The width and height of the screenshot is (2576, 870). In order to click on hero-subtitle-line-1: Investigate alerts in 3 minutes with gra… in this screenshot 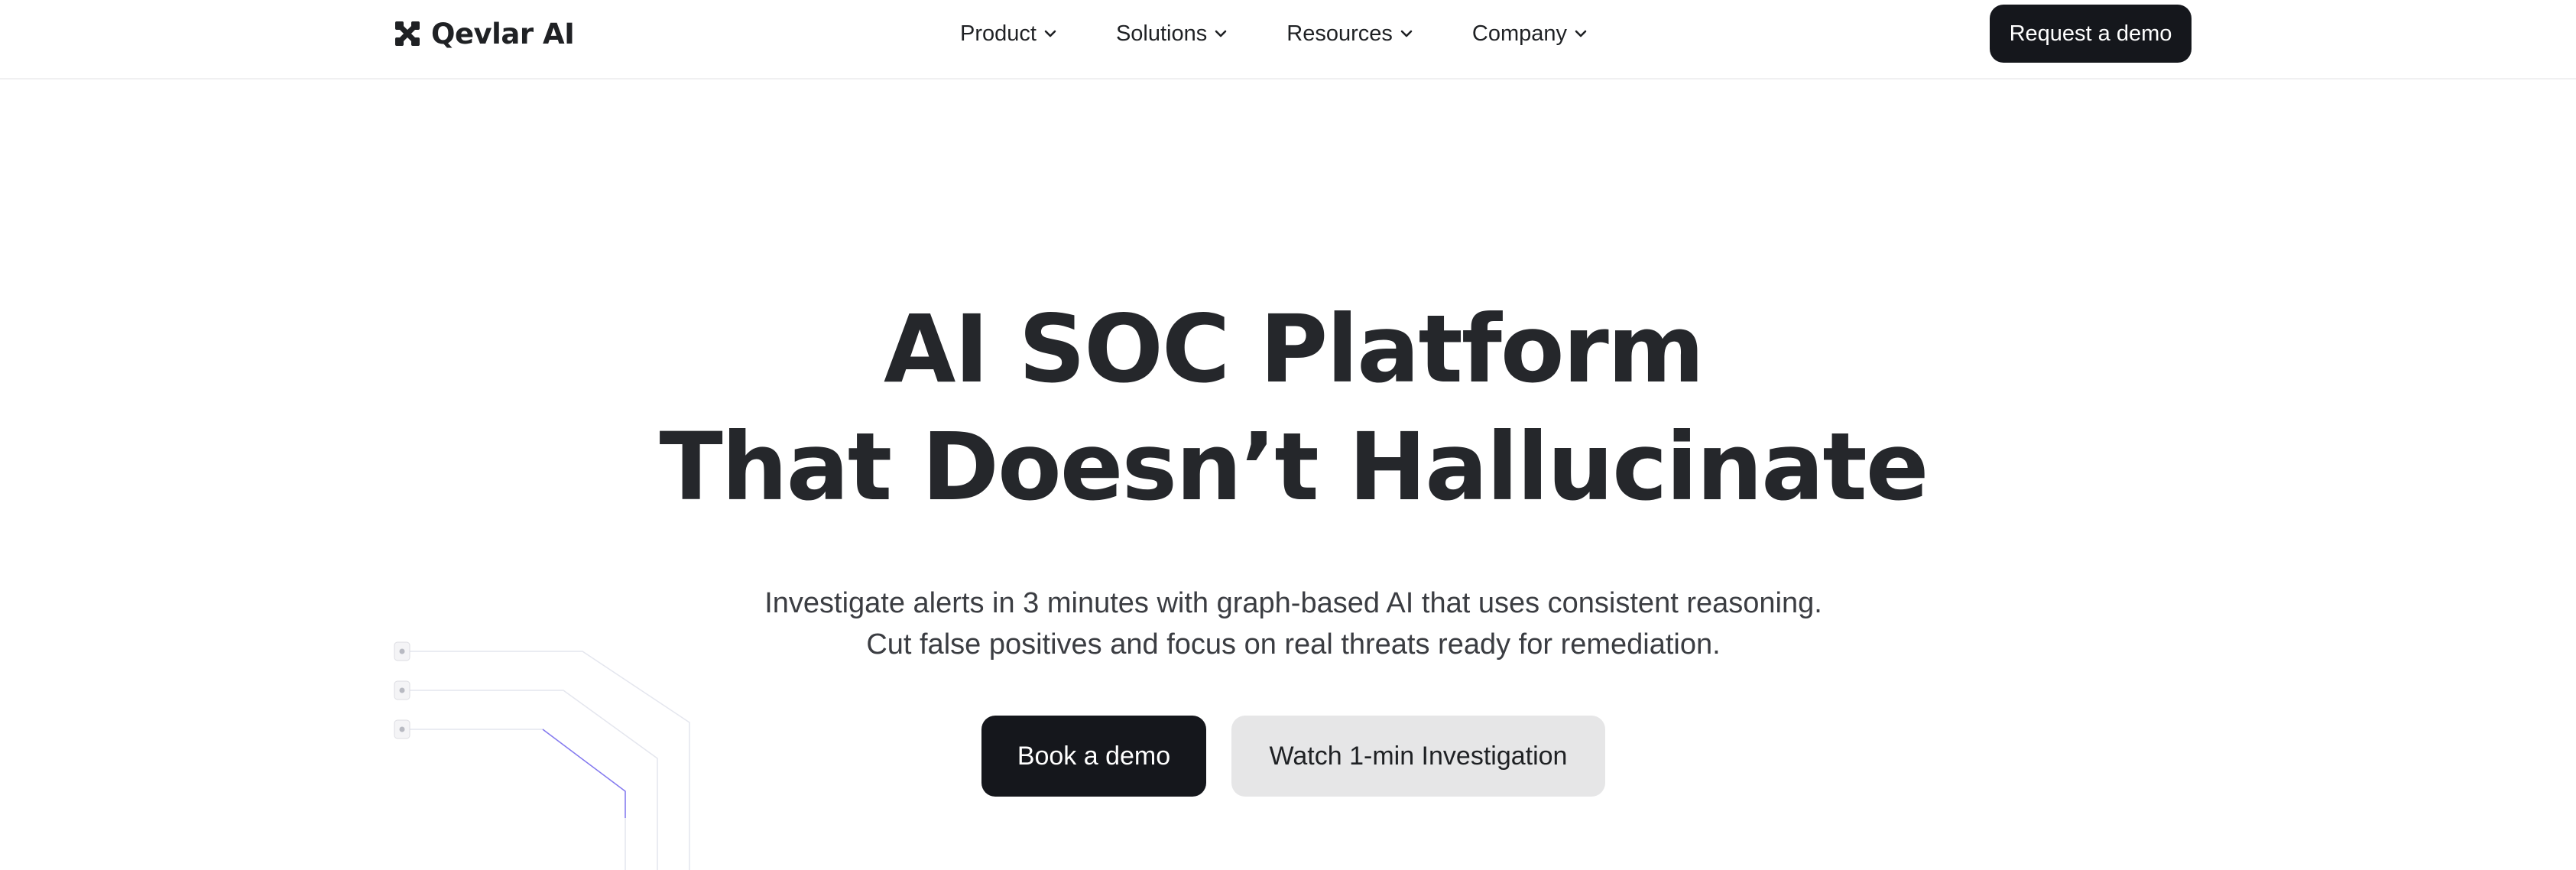, I will do `click(1293, 603)`.